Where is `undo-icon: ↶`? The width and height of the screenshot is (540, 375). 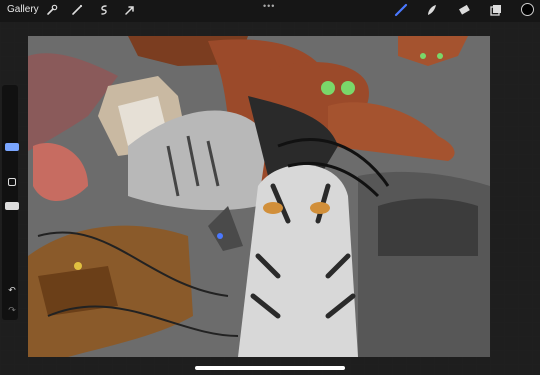
undo-icon: ↶ is located at coordinates (12, 290).